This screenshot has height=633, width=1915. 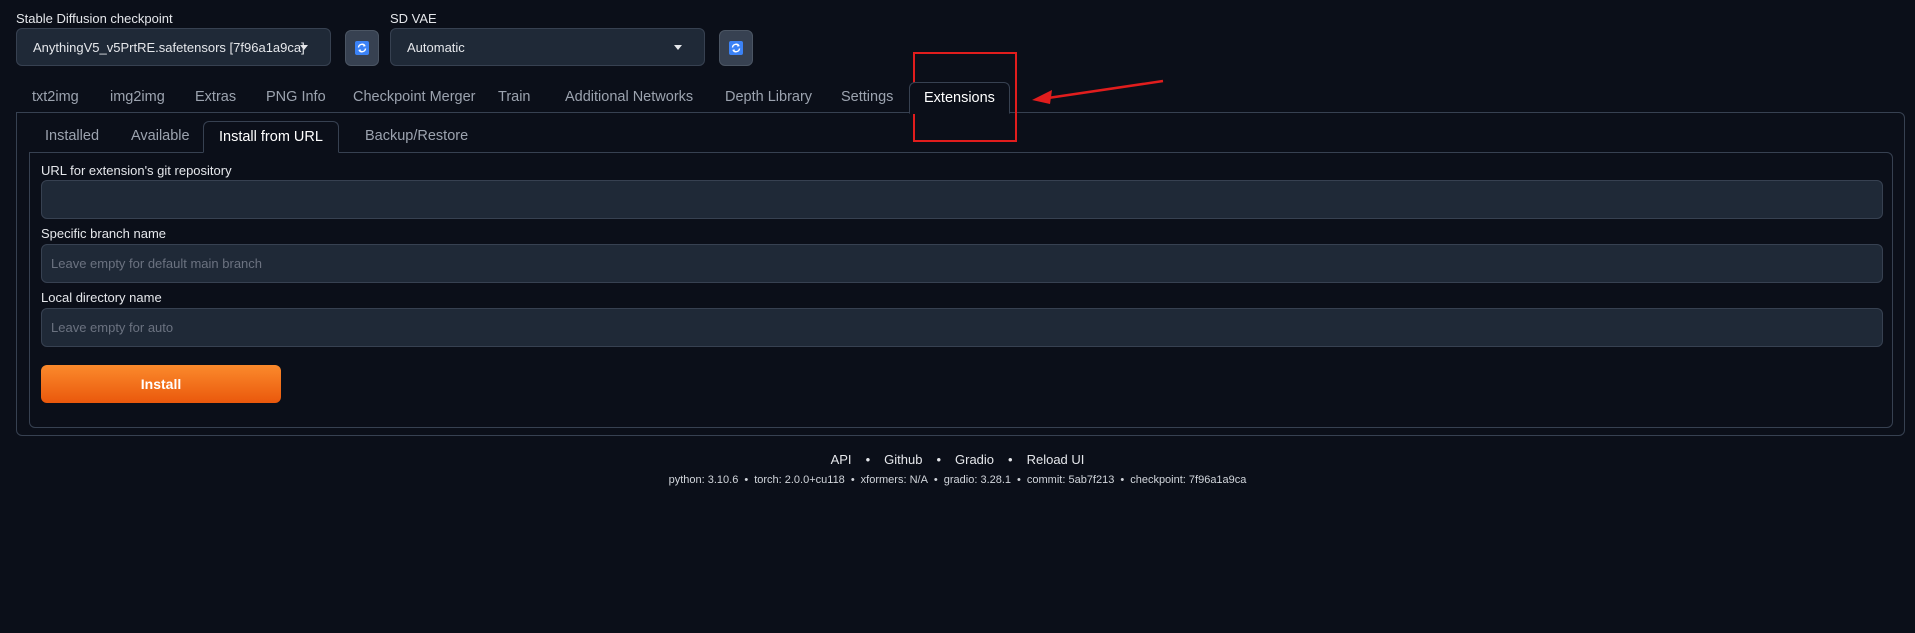 I want to click on url-label: URL for extension's git repository, so click(x=136, y=170).